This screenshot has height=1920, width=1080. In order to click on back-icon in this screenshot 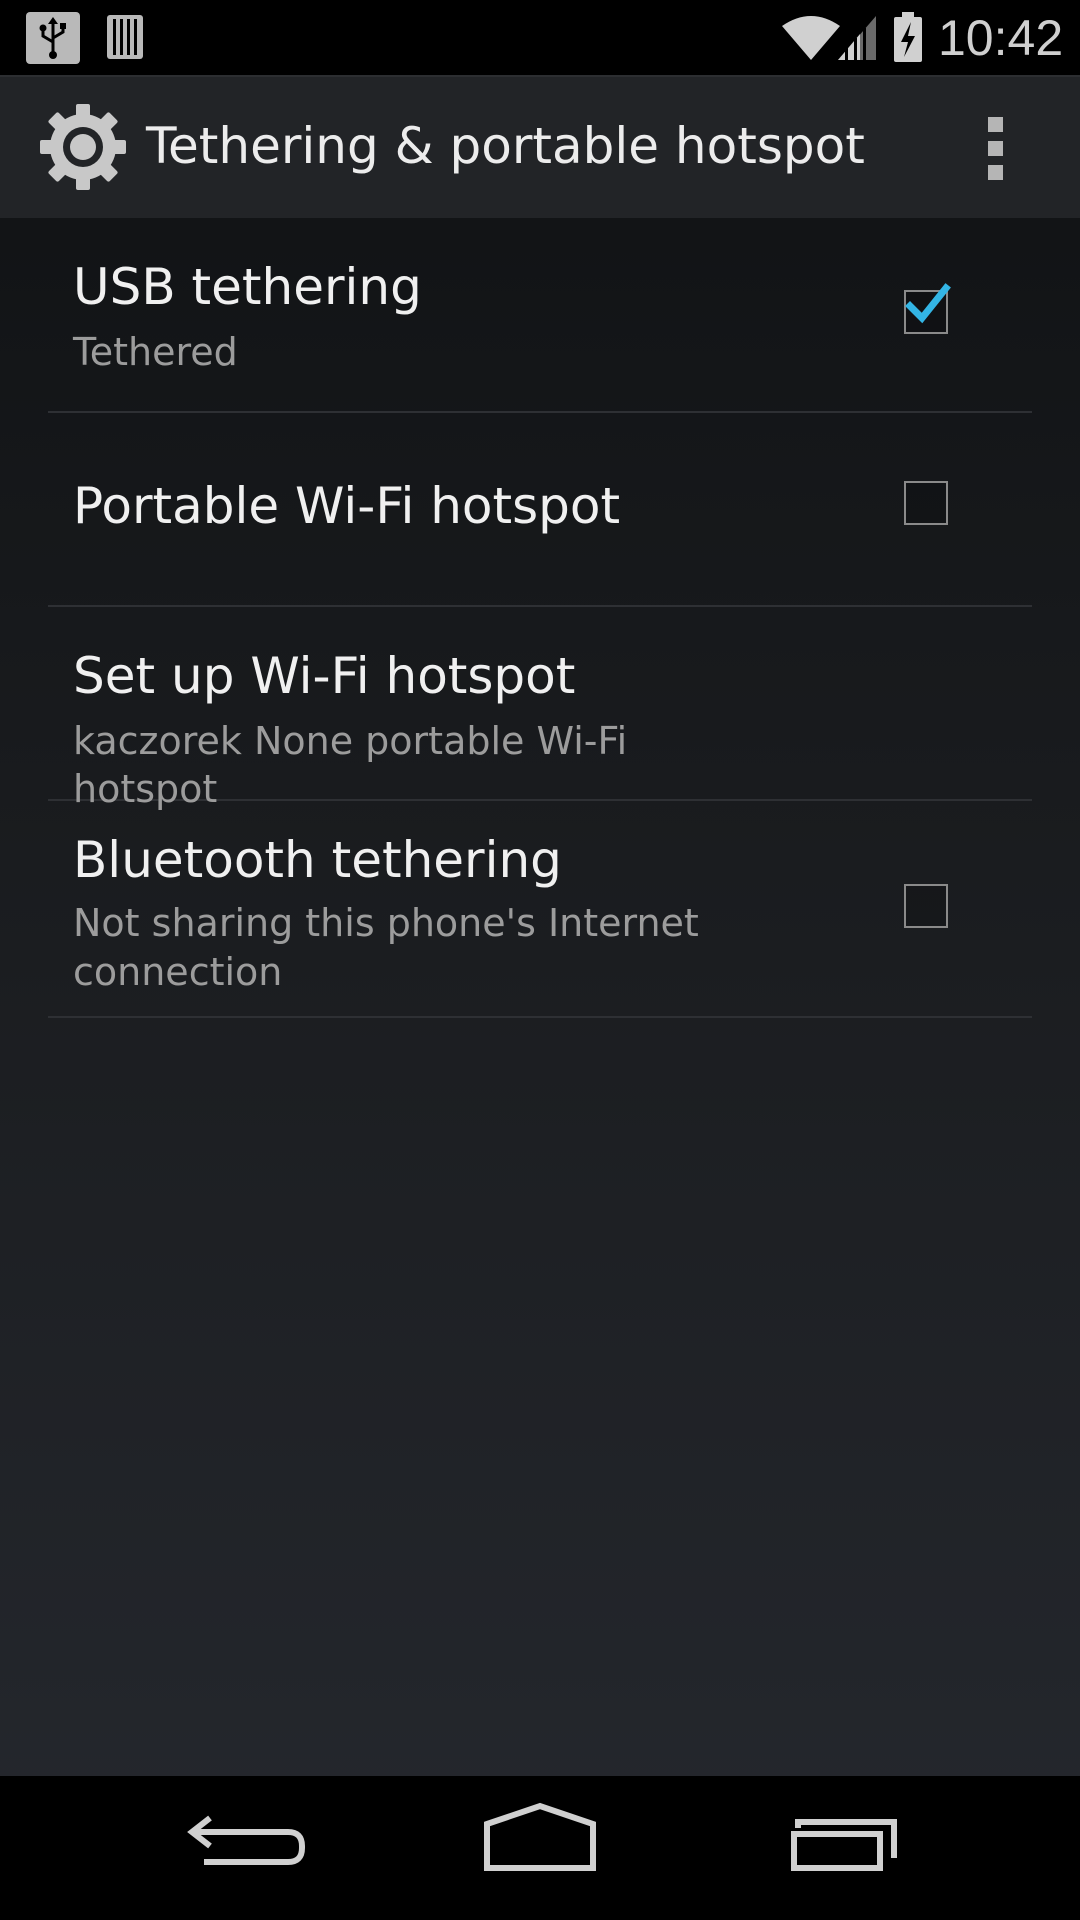, I will do `click(239, 1848)`.